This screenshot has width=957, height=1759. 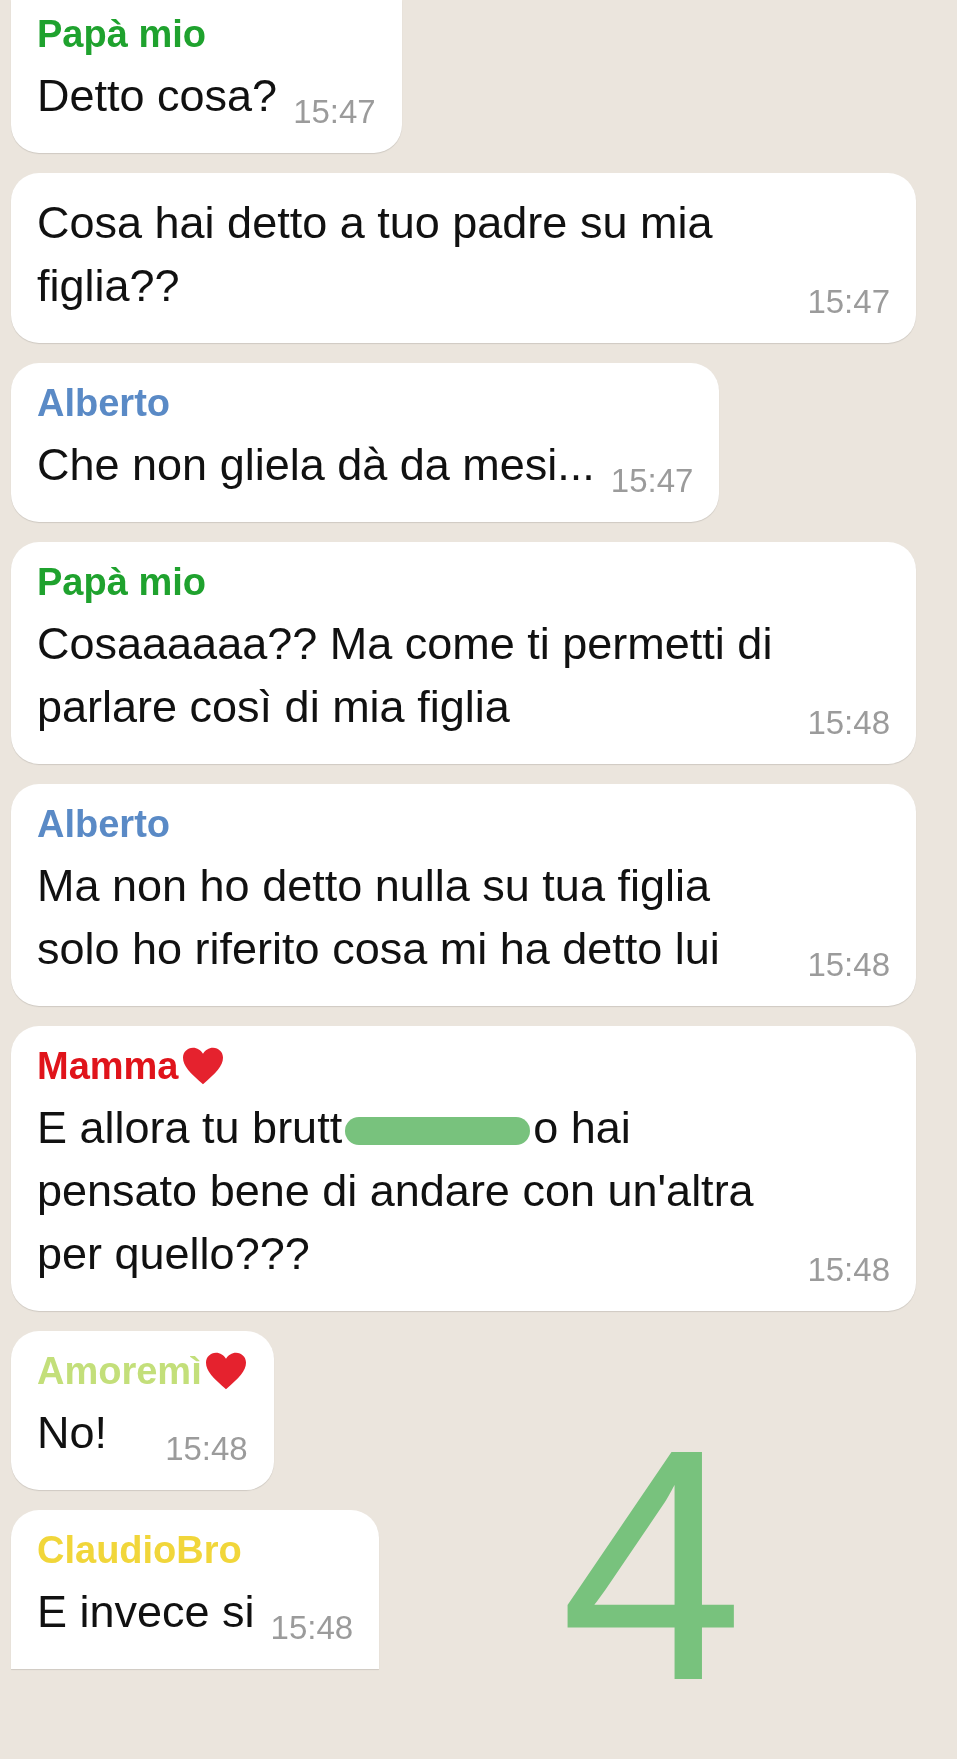 I want to click on sender-name: Amoremì, so click(x=119, y=1371).